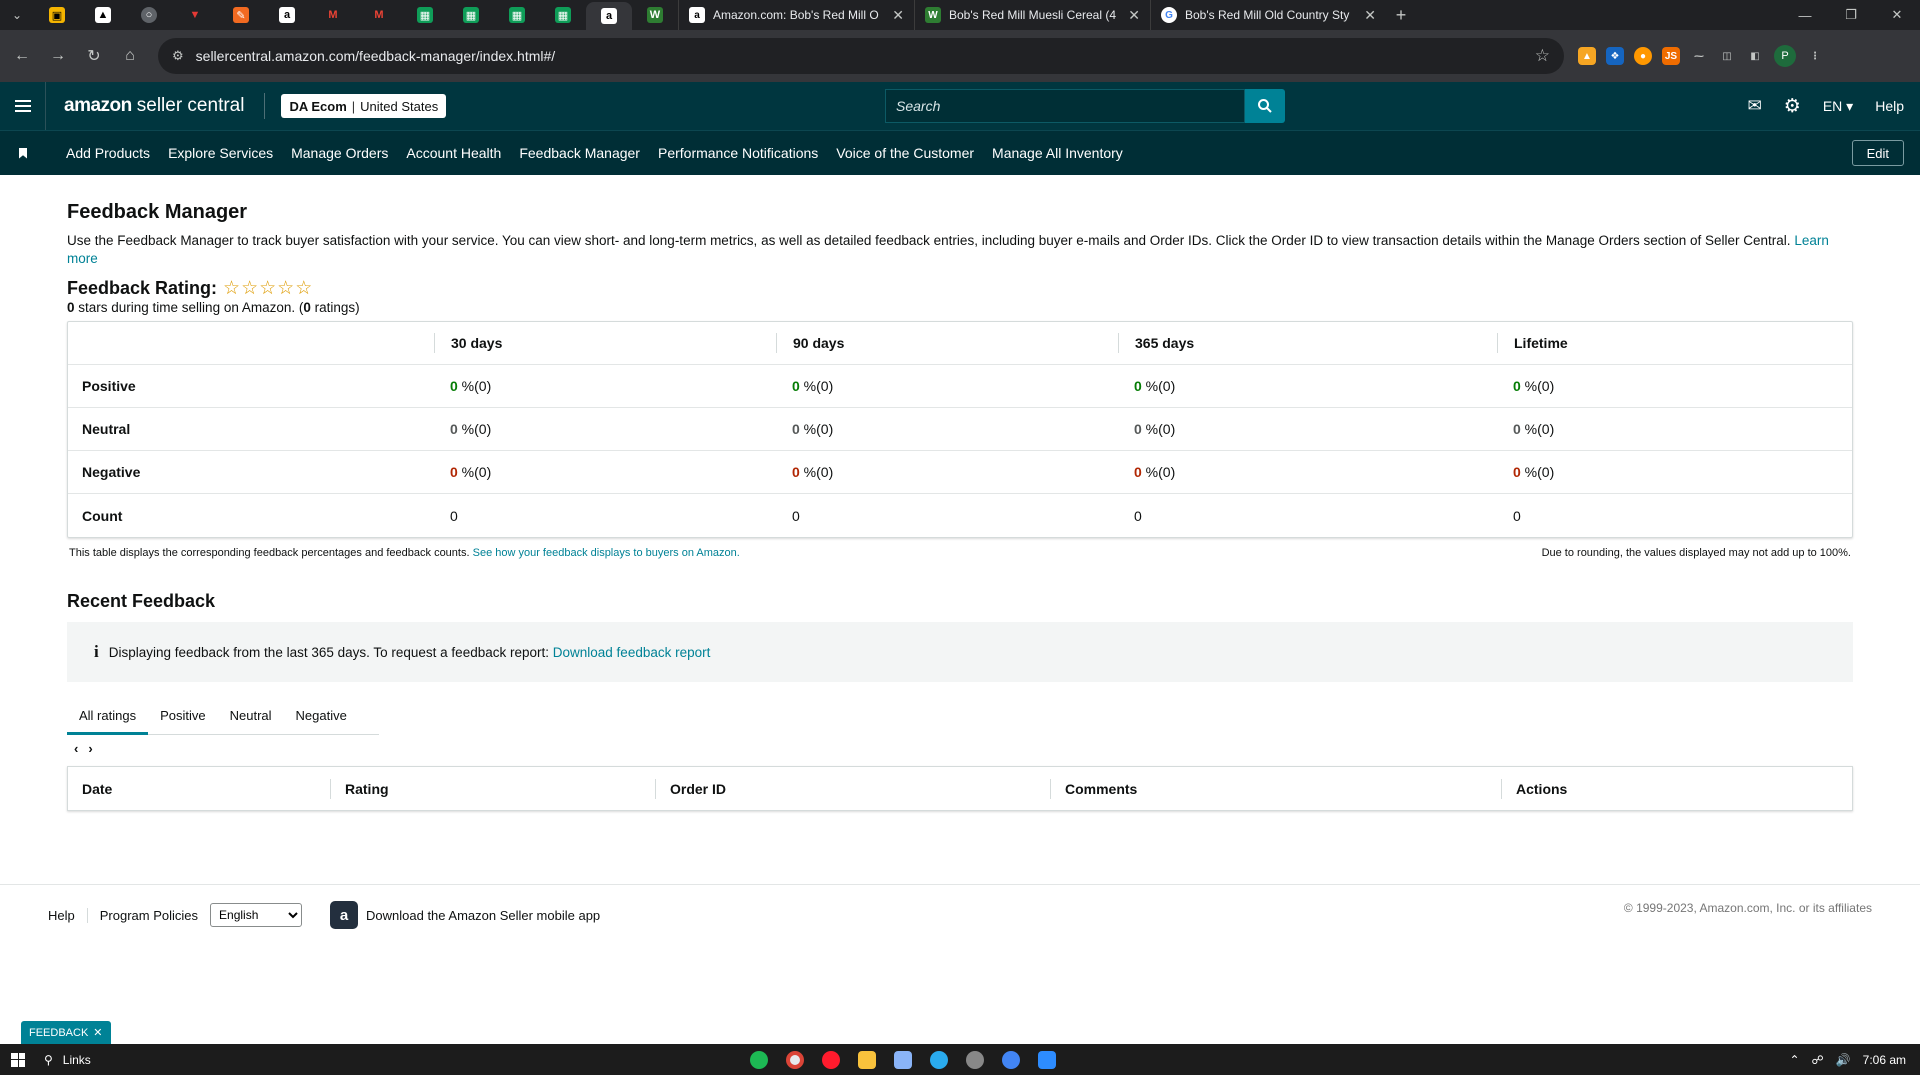 The width and height of the screenshot is (1920, 1075). Describe the element at coordinates (1805, 15) in the screenshot. I see `minimize-icon: —` at that location.